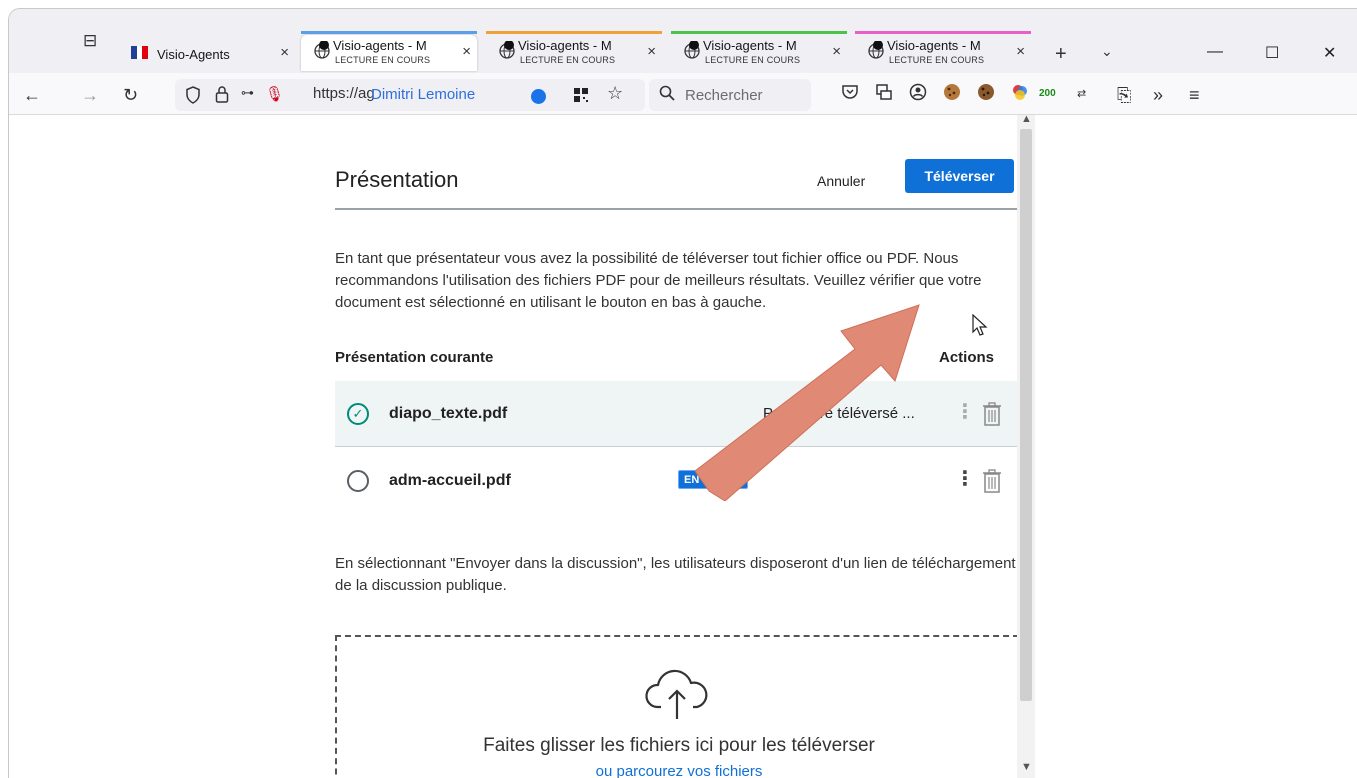 This screenshot has width=1357, height=778. What do you see at coordinates (1061, 54) in the screenshot?
I see `new-tab-button: +` at bounding box center [1061, 54].